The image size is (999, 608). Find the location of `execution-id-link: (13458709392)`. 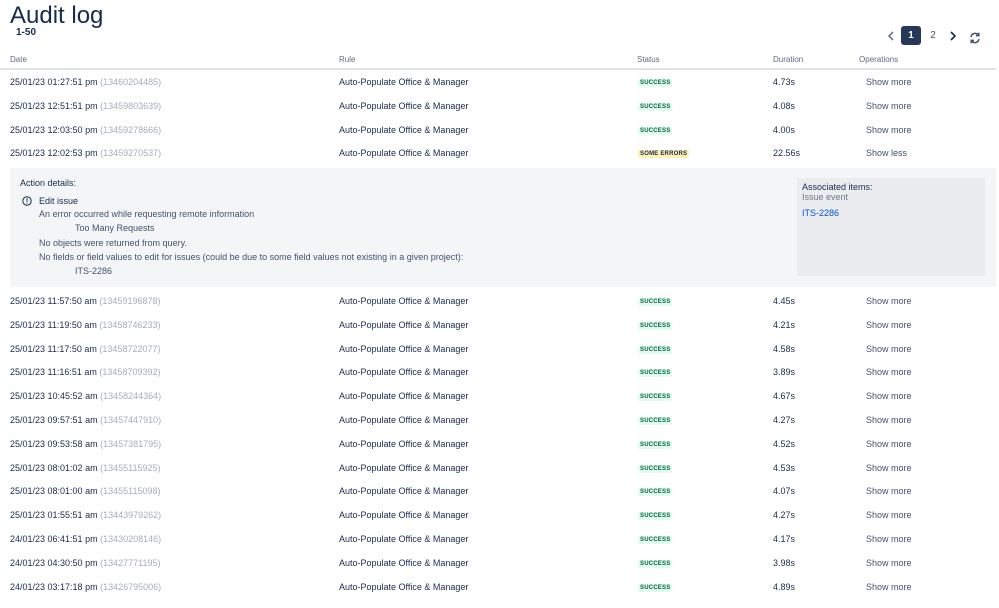

execution-id-link: (13458709392) is located at coordinates (129, 372).